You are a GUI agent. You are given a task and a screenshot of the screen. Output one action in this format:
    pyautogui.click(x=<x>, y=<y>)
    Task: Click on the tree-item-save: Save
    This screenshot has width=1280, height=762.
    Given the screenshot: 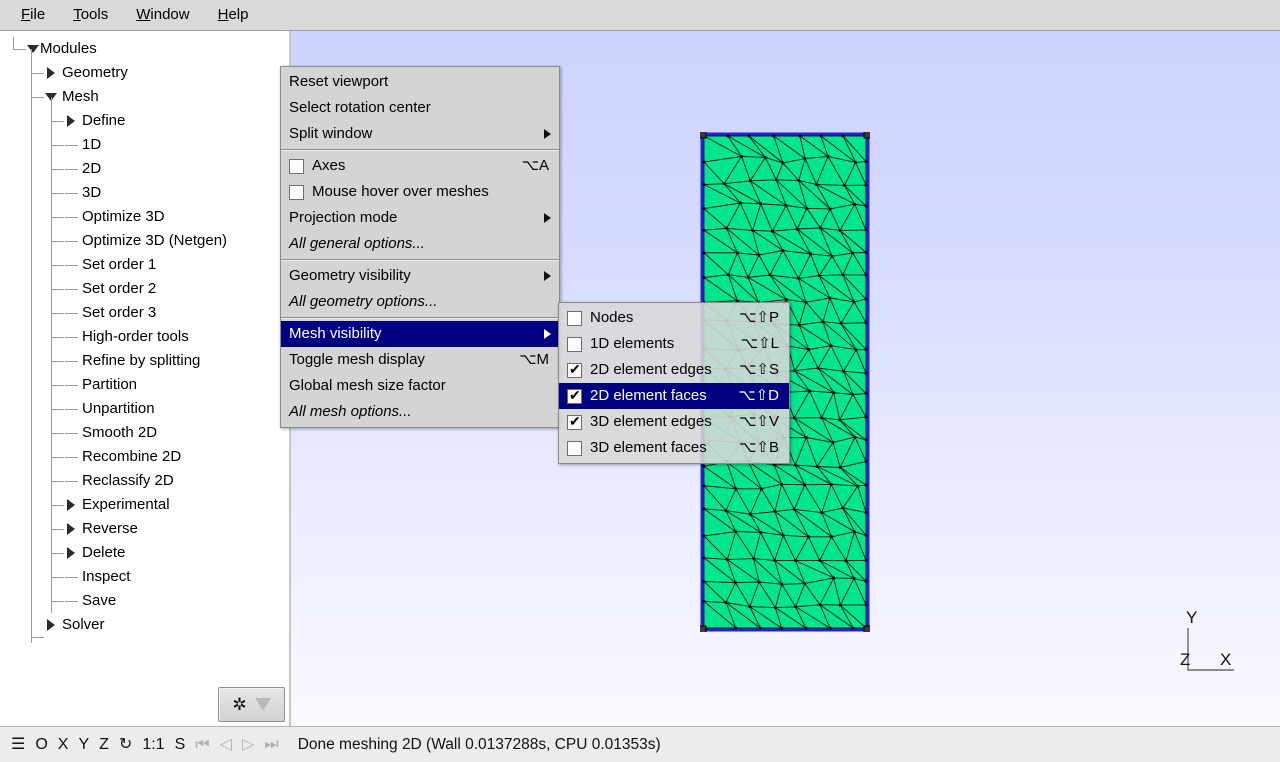 What is the action you would take?
    pyautogui.click(x=144, y=601)
    